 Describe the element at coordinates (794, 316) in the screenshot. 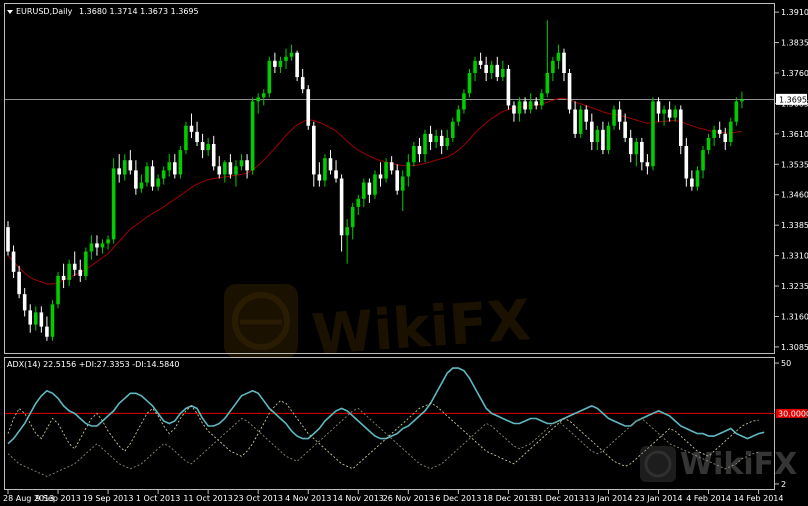

I see `price-tick-label: 1.3160` at that location.